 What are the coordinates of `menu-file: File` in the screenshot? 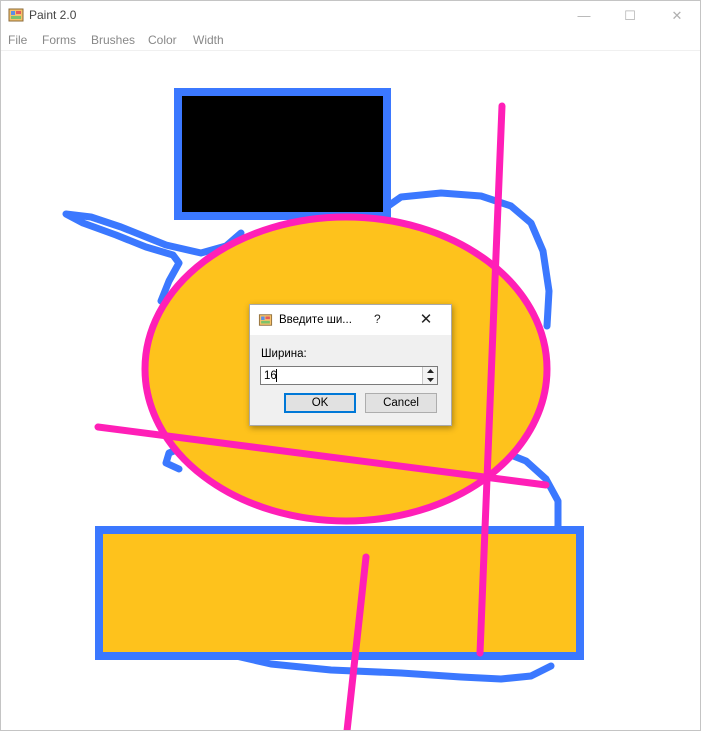 It's located at (17, 40).